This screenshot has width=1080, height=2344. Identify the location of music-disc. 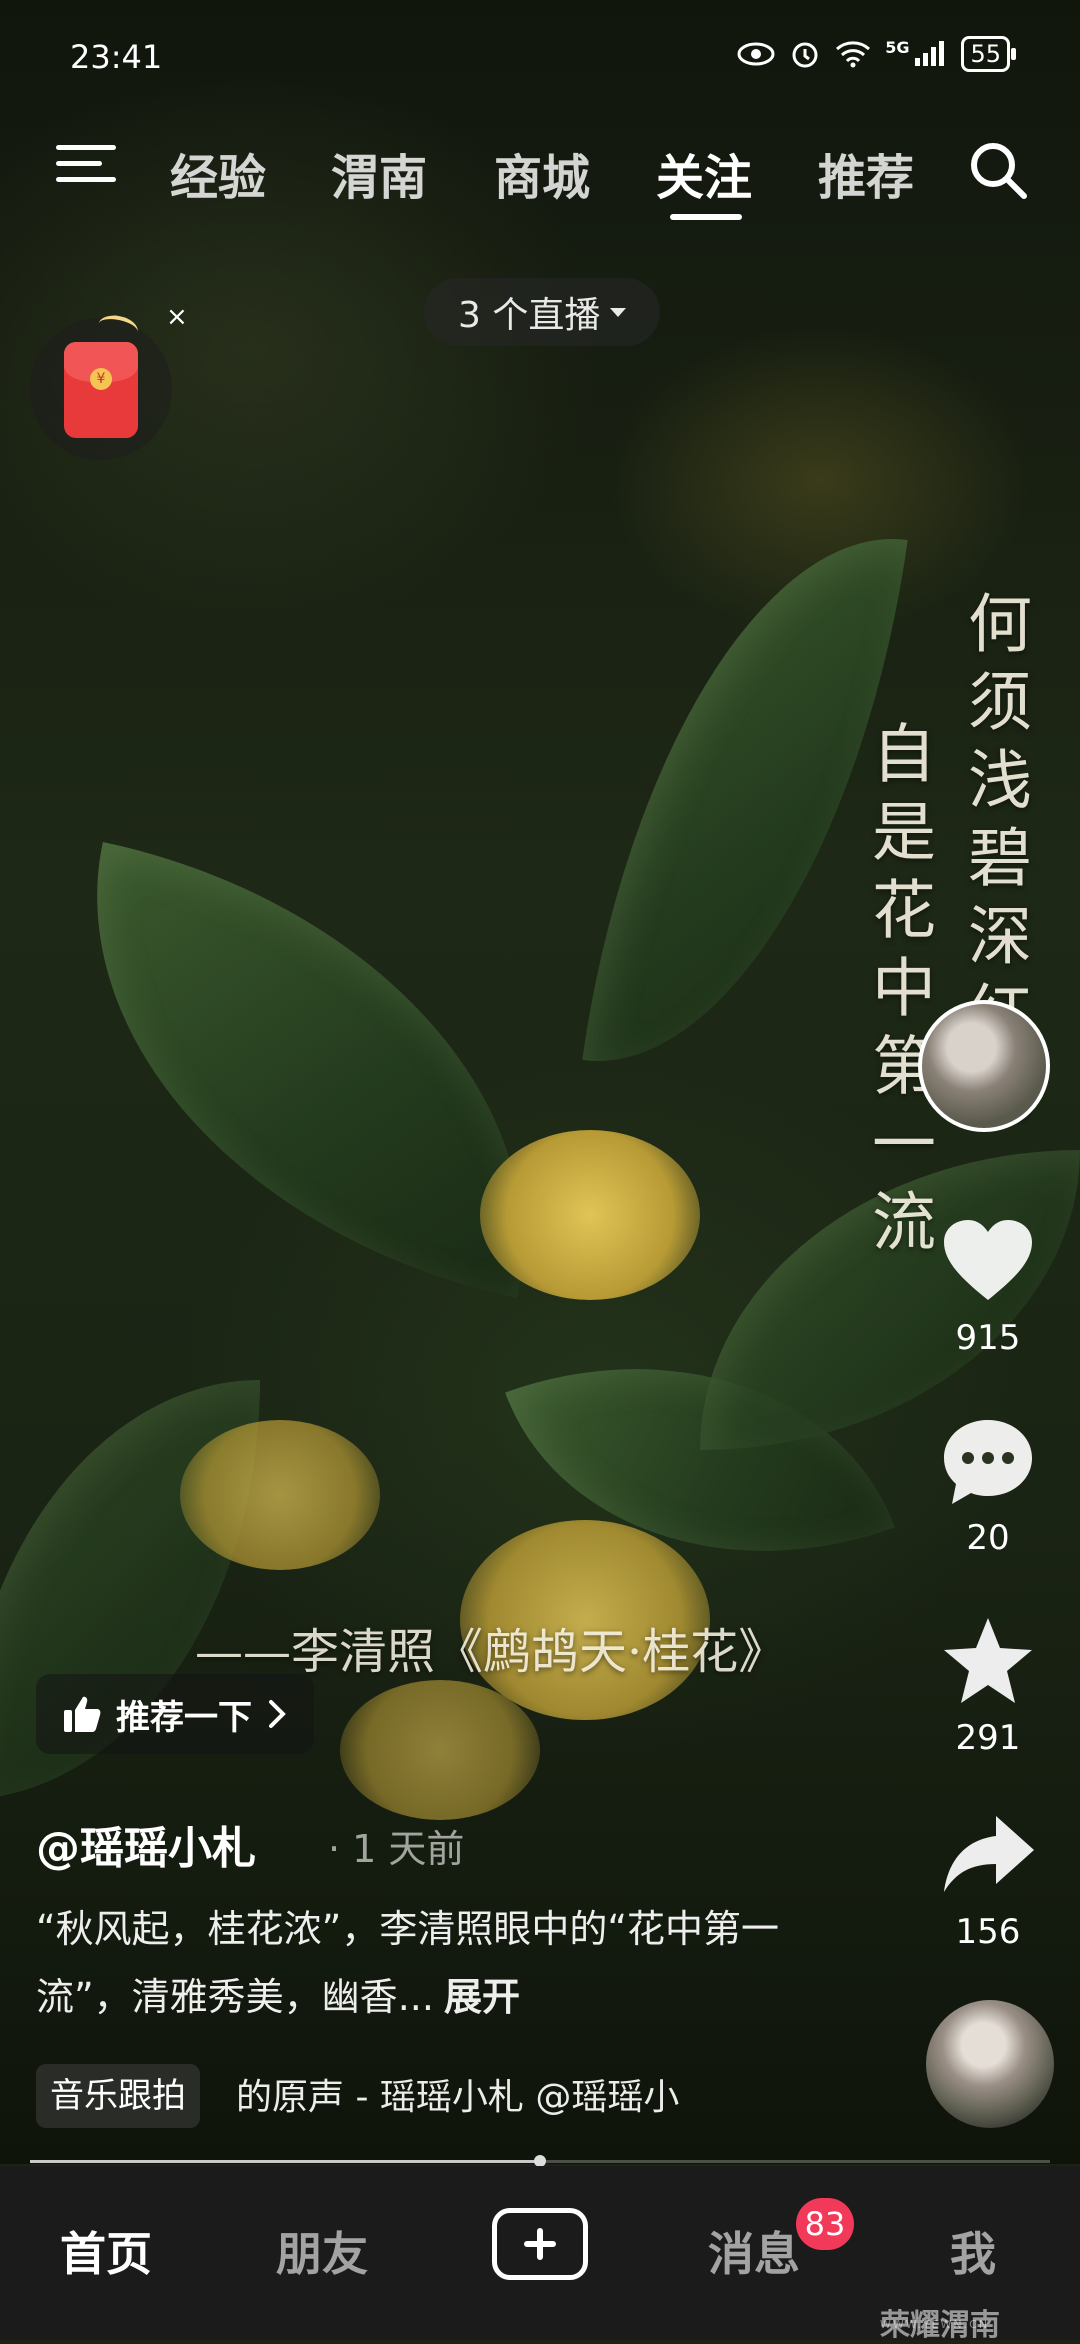
(990, 2064).